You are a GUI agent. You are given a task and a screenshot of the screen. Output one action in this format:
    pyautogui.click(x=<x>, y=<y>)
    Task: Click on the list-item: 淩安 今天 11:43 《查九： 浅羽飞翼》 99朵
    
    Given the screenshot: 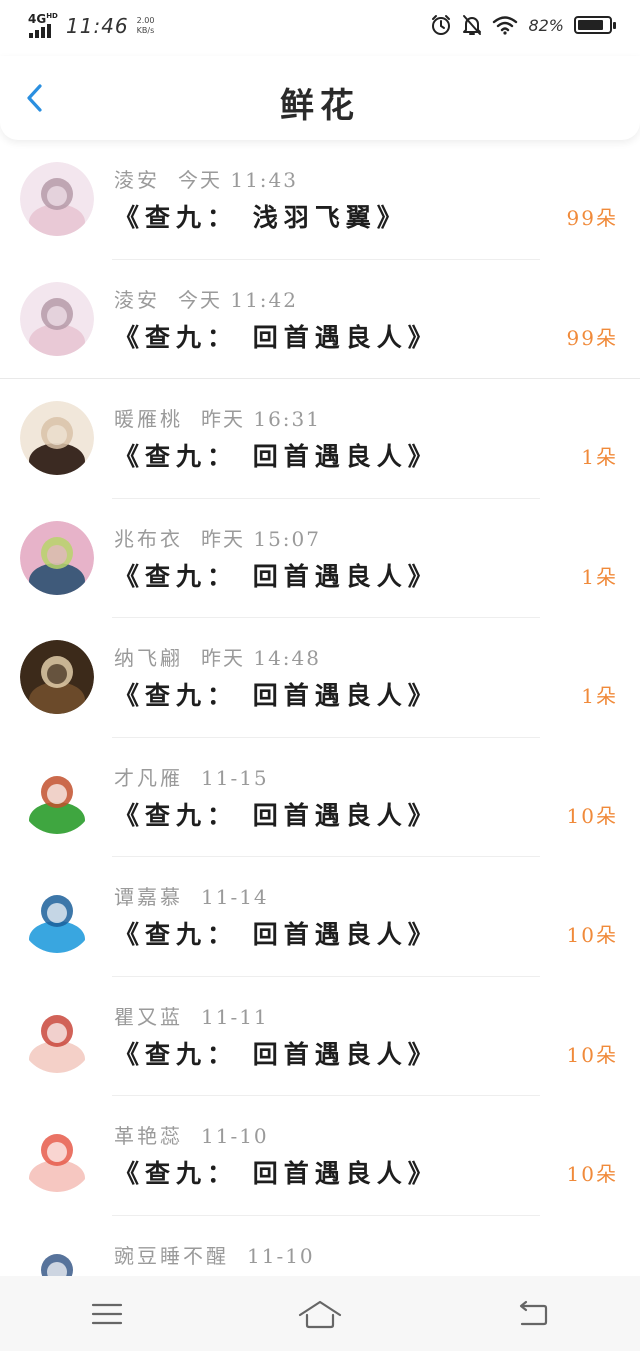 What is the action you would take?
    pyautogui.click(x=320, y=200)
    